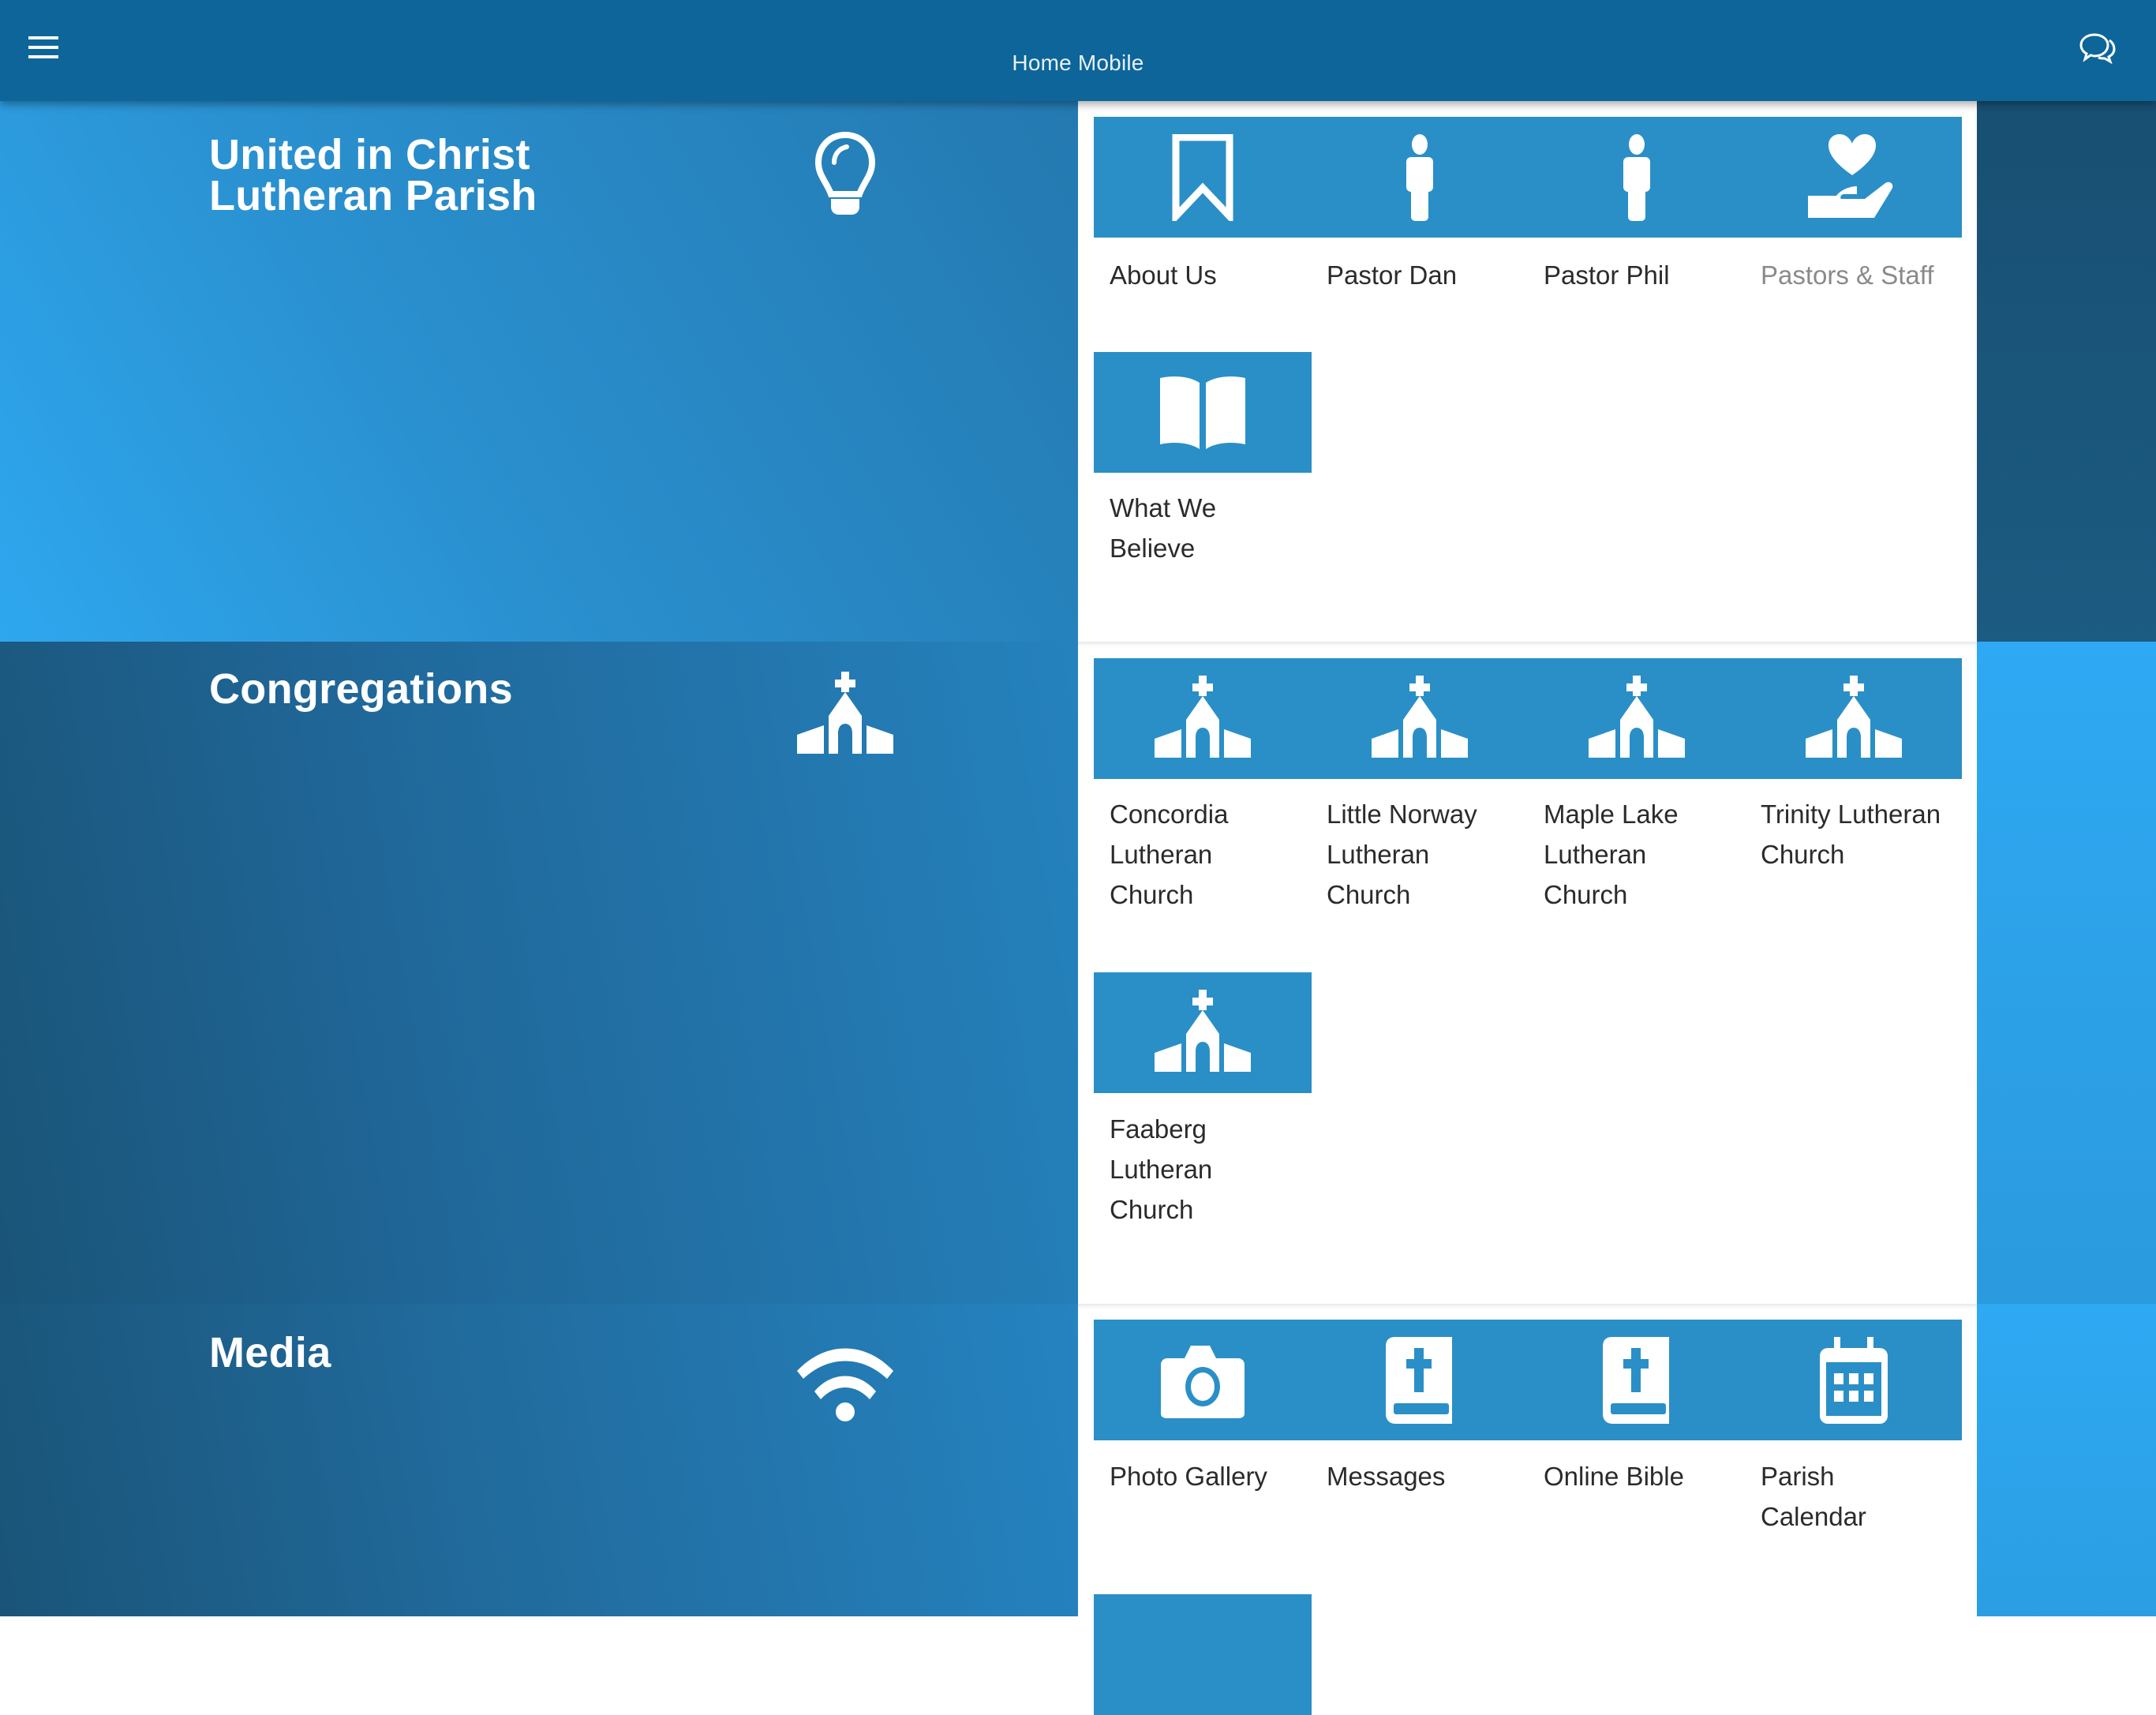  Describe the element at coordinates (1202, 413) in the screenshot. I see `open-book-icon` at that location.